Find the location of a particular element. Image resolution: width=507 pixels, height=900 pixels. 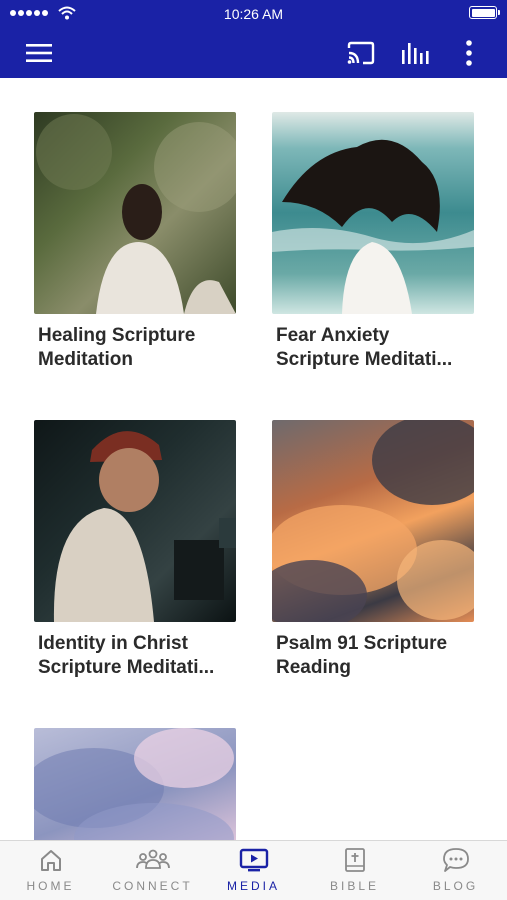

bottom-tab-bar: HOME CONNECT MEDIA BIBLE BLOG is located at coordinates (253, 870).